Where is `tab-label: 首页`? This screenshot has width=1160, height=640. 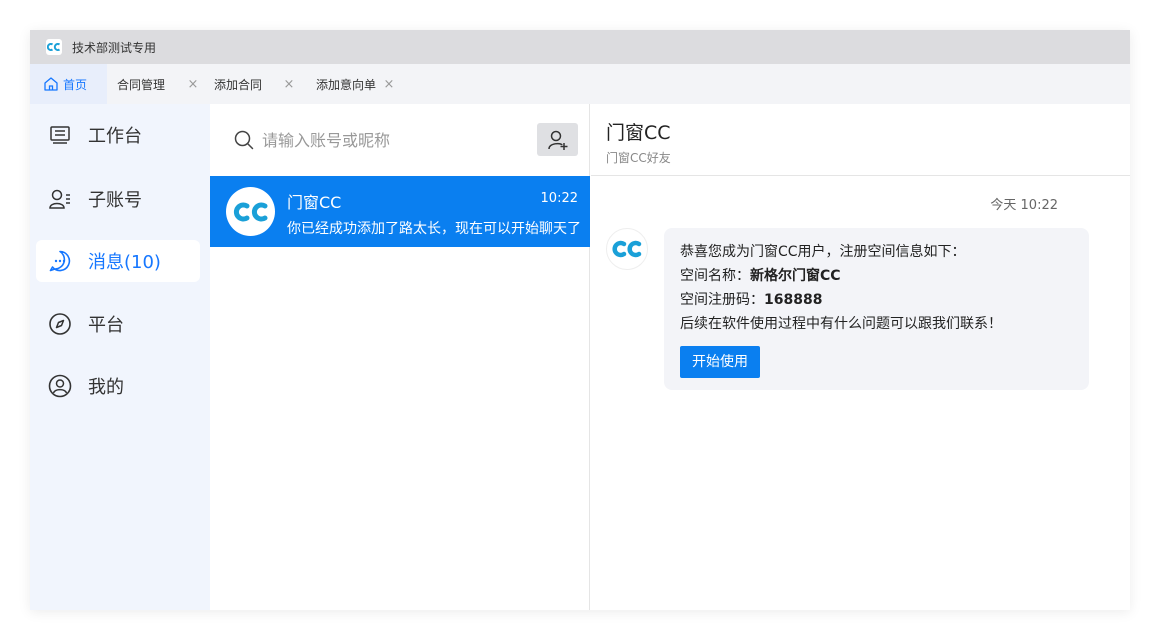
tab-label: 首页 is located at coordinates (75, 84).